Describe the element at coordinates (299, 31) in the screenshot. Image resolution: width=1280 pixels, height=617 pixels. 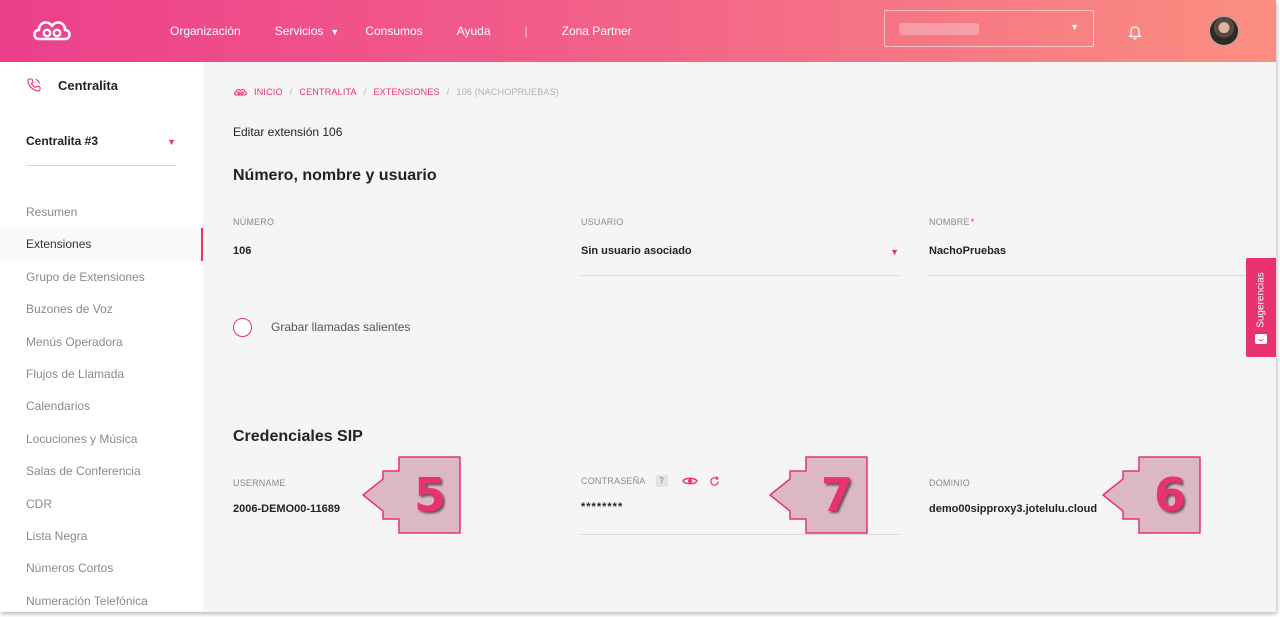
I see `nav-servicios-label: Servicios` at that location.